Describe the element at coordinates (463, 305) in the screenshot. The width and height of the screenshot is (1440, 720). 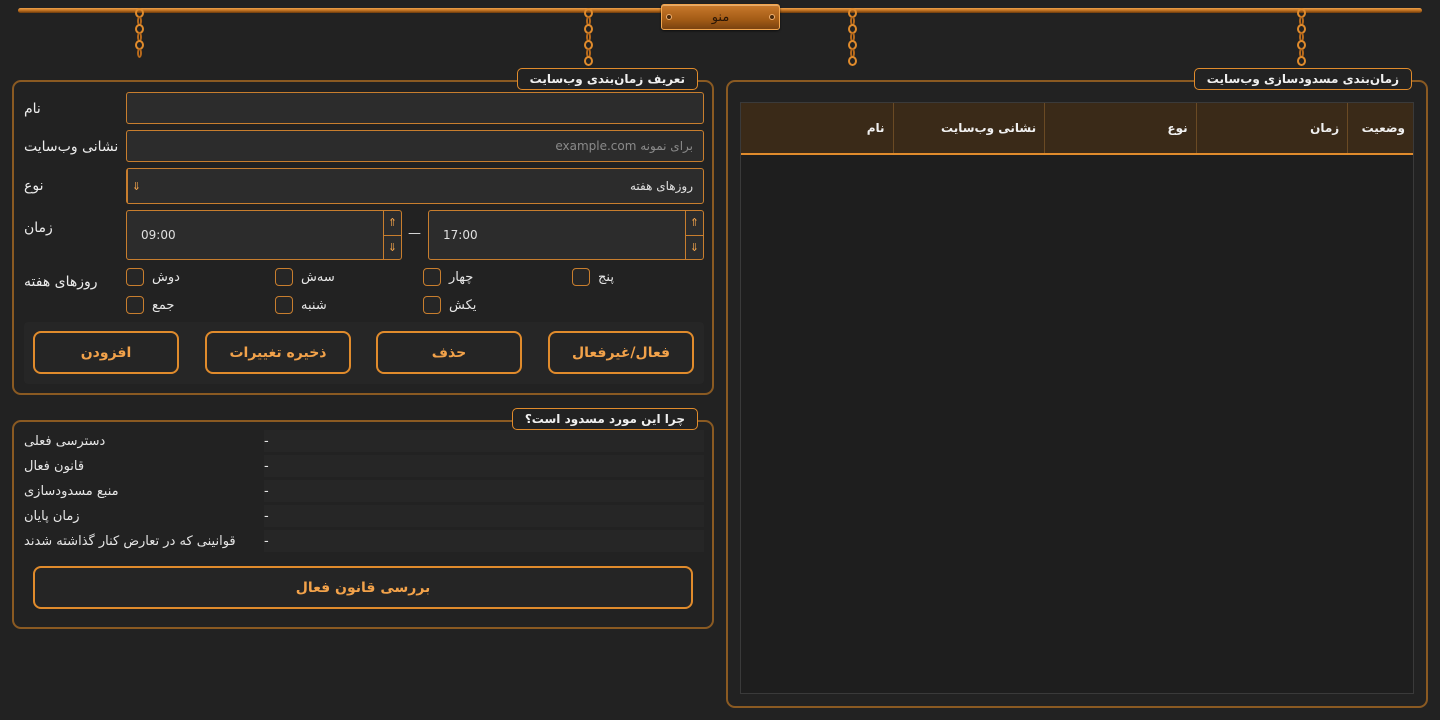
I see `day-label: یکش` at that location.